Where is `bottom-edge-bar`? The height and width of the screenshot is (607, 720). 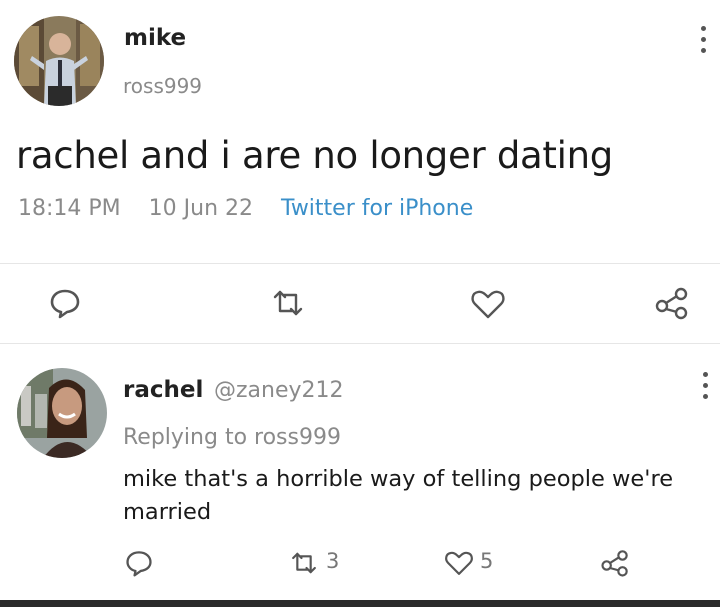 bottom-edge-bar is located at coordinates (360, 603).